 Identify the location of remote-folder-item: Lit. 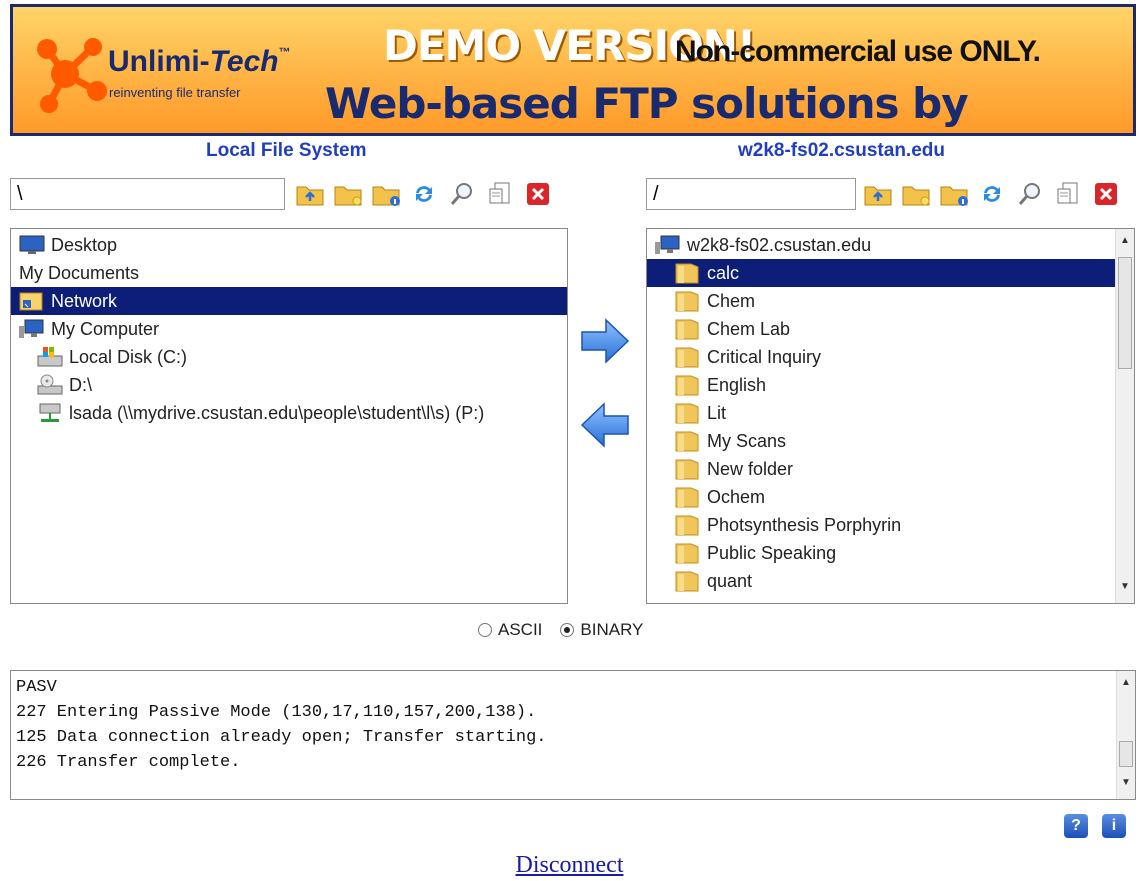
(881, 413).